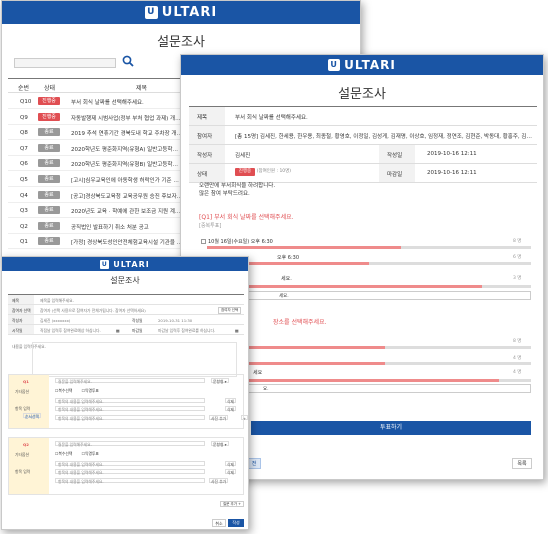 The image size is (548, 534). Describe the element at coordinates (23, 408) in the screenshot. I see `items-label: 항목 입력` at that location.